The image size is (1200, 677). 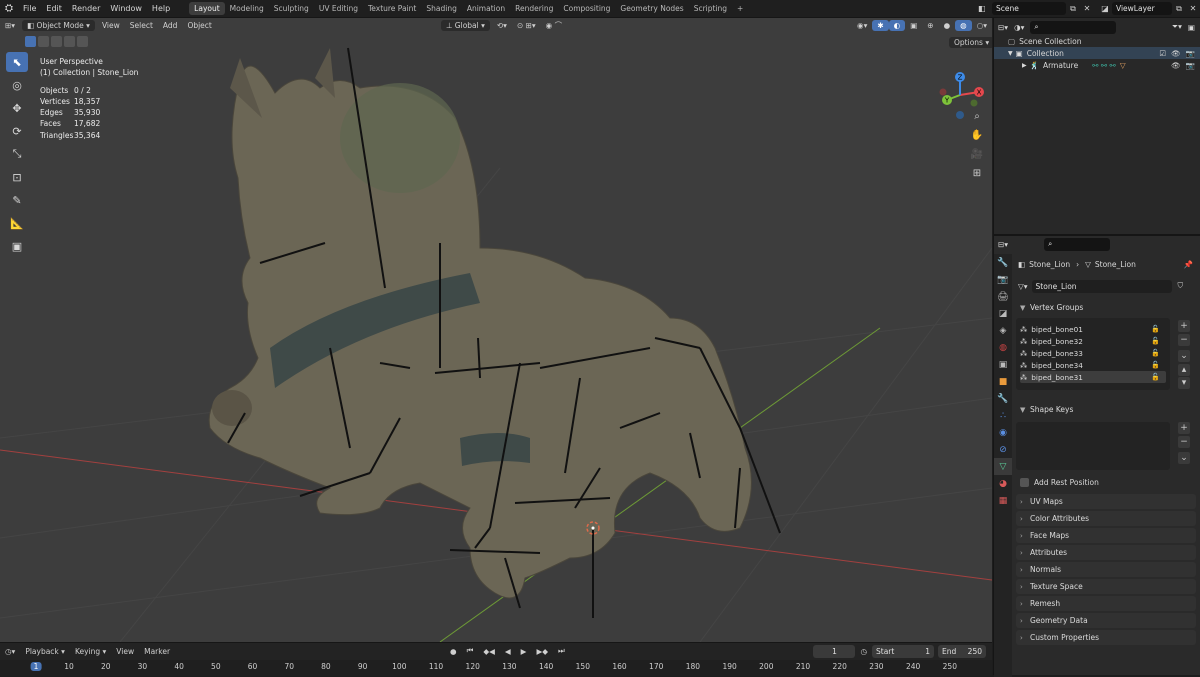 What do you see at coordinates (1193, 8) in the screenshot?
I see `delete-view-layer-icon: ✕` at bounding box center [1193, 8].